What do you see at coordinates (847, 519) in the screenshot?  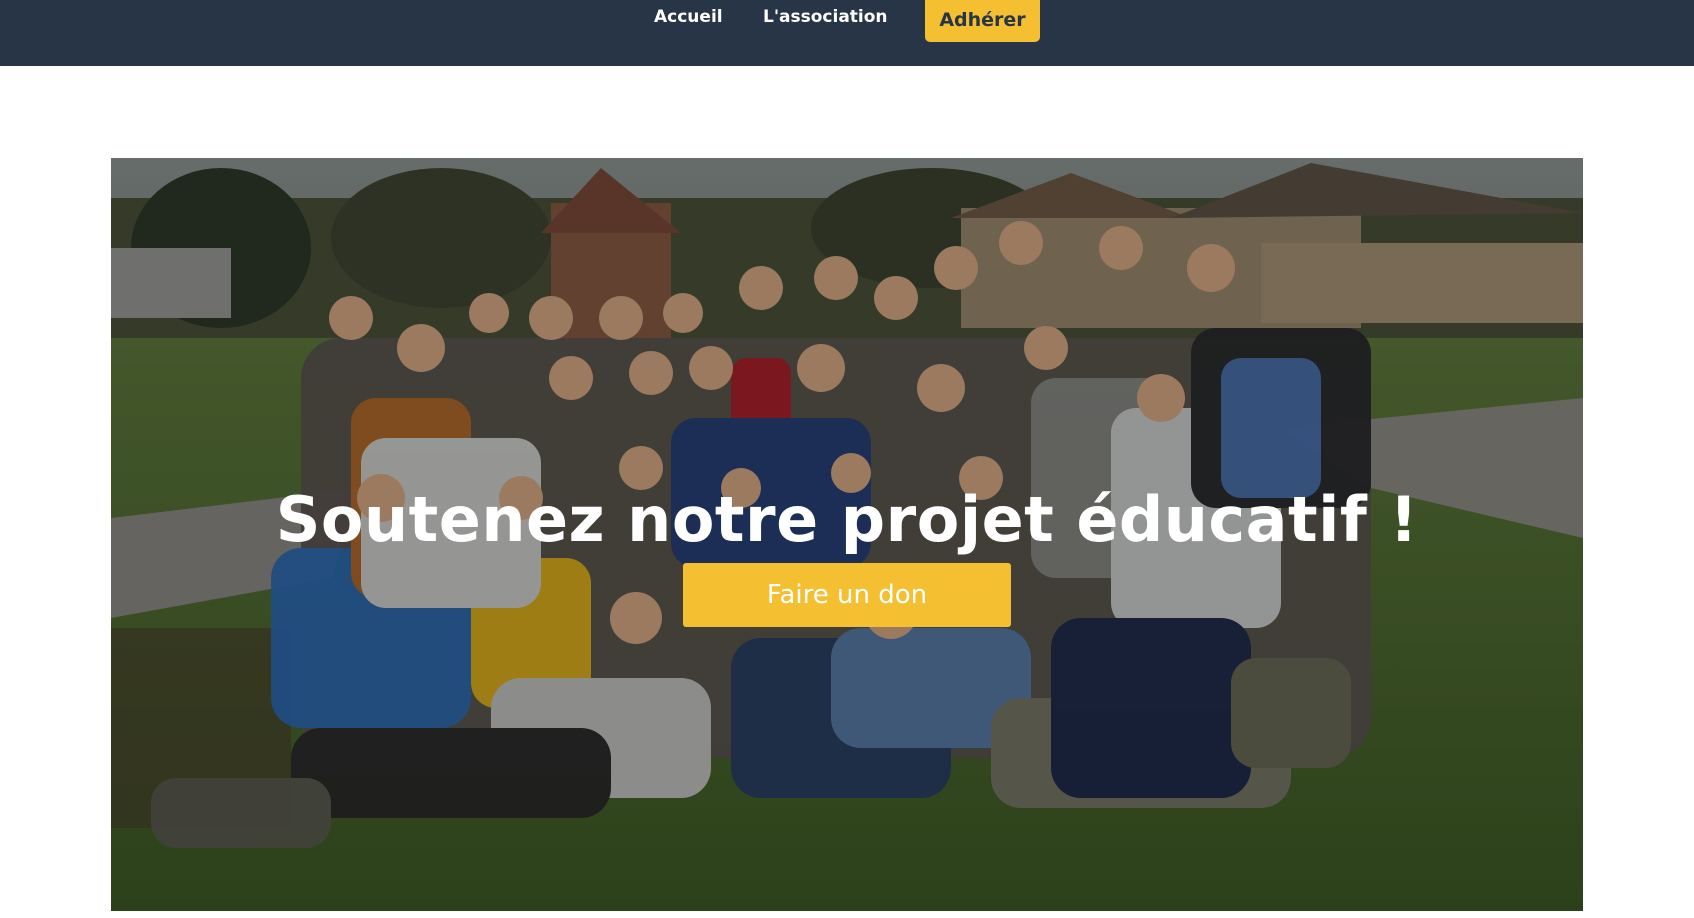 I see `hero-title: Soutenez notre projet éducatif !` at bounding box center [847, 519].